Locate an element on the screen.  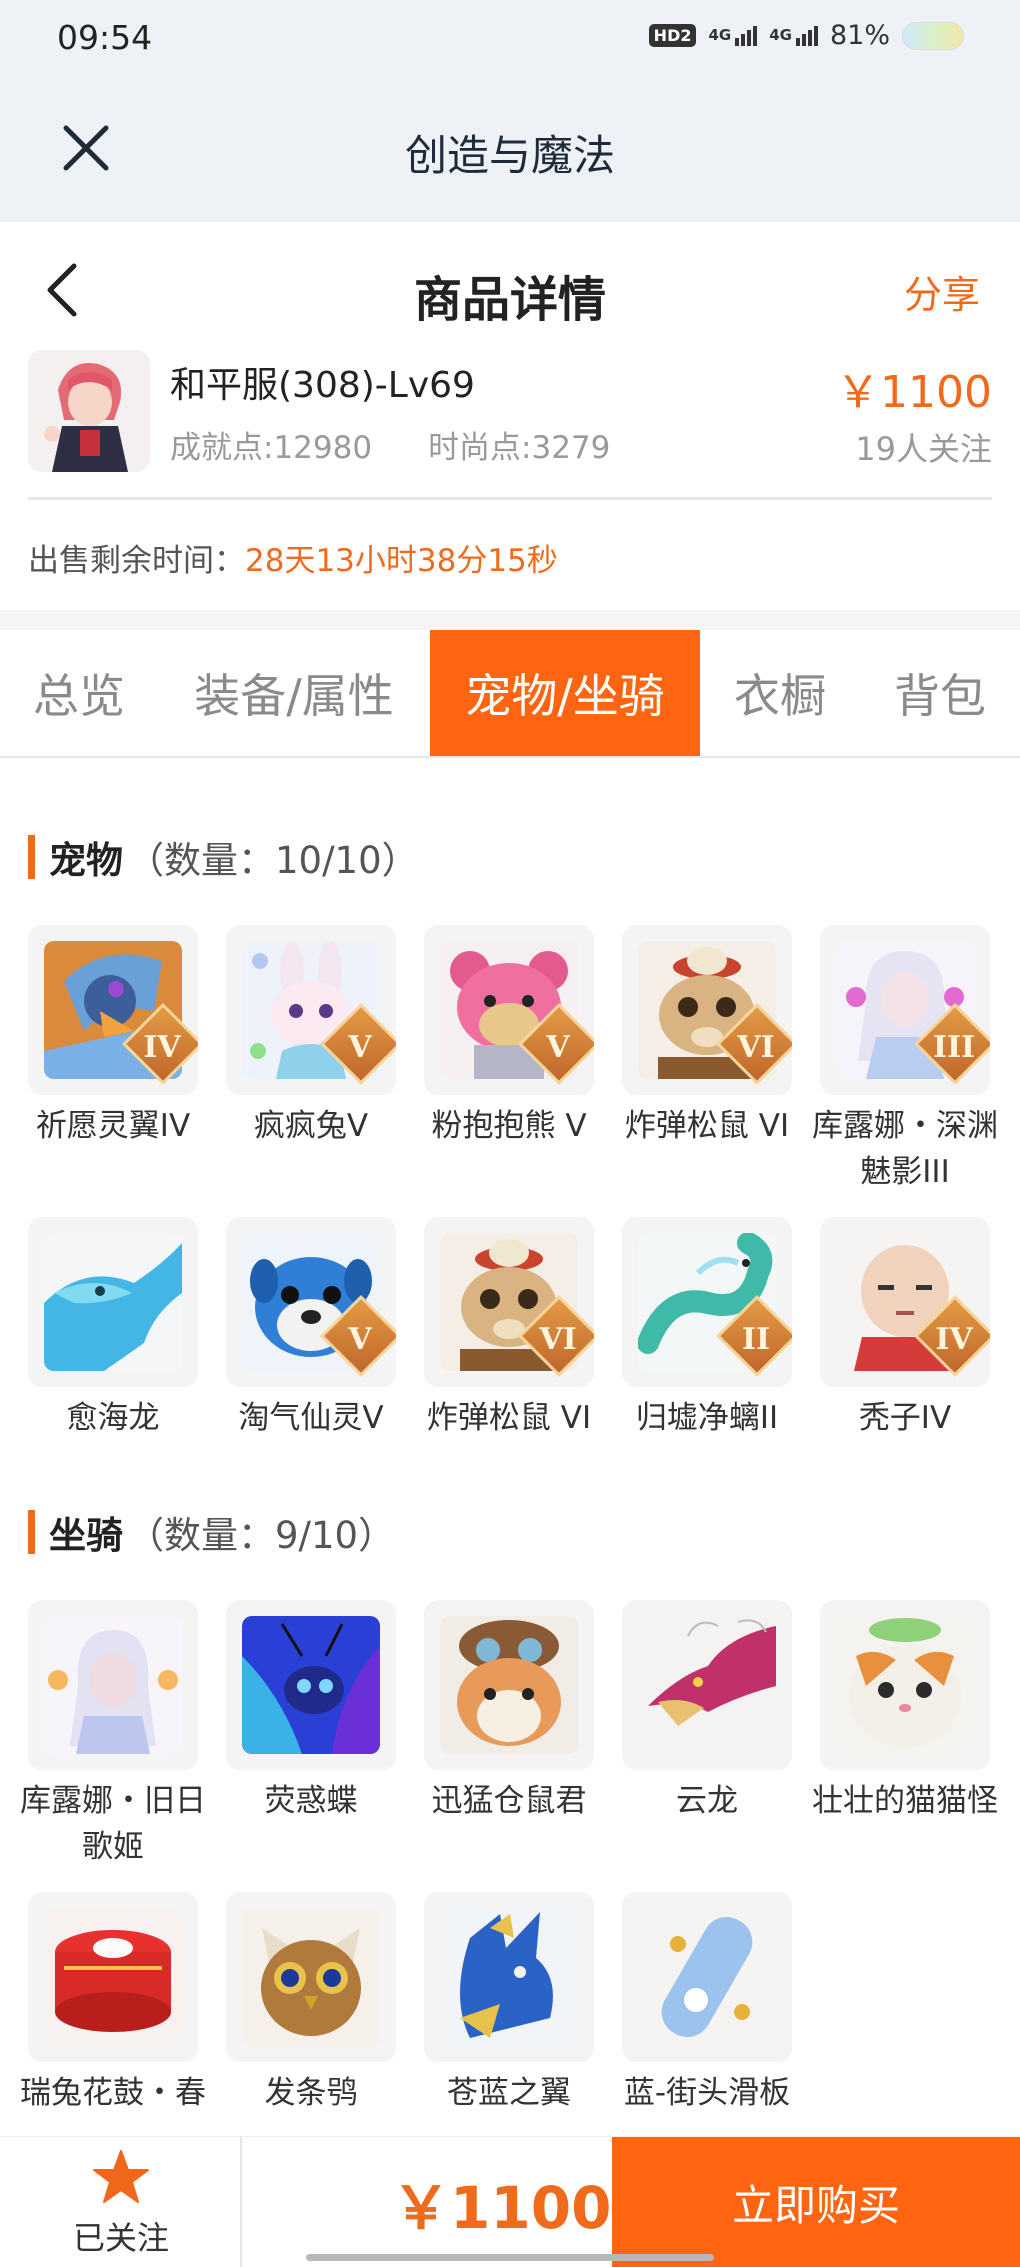
mount-card: 蓝-街头滑板 is located at coordinates (707, 2004).